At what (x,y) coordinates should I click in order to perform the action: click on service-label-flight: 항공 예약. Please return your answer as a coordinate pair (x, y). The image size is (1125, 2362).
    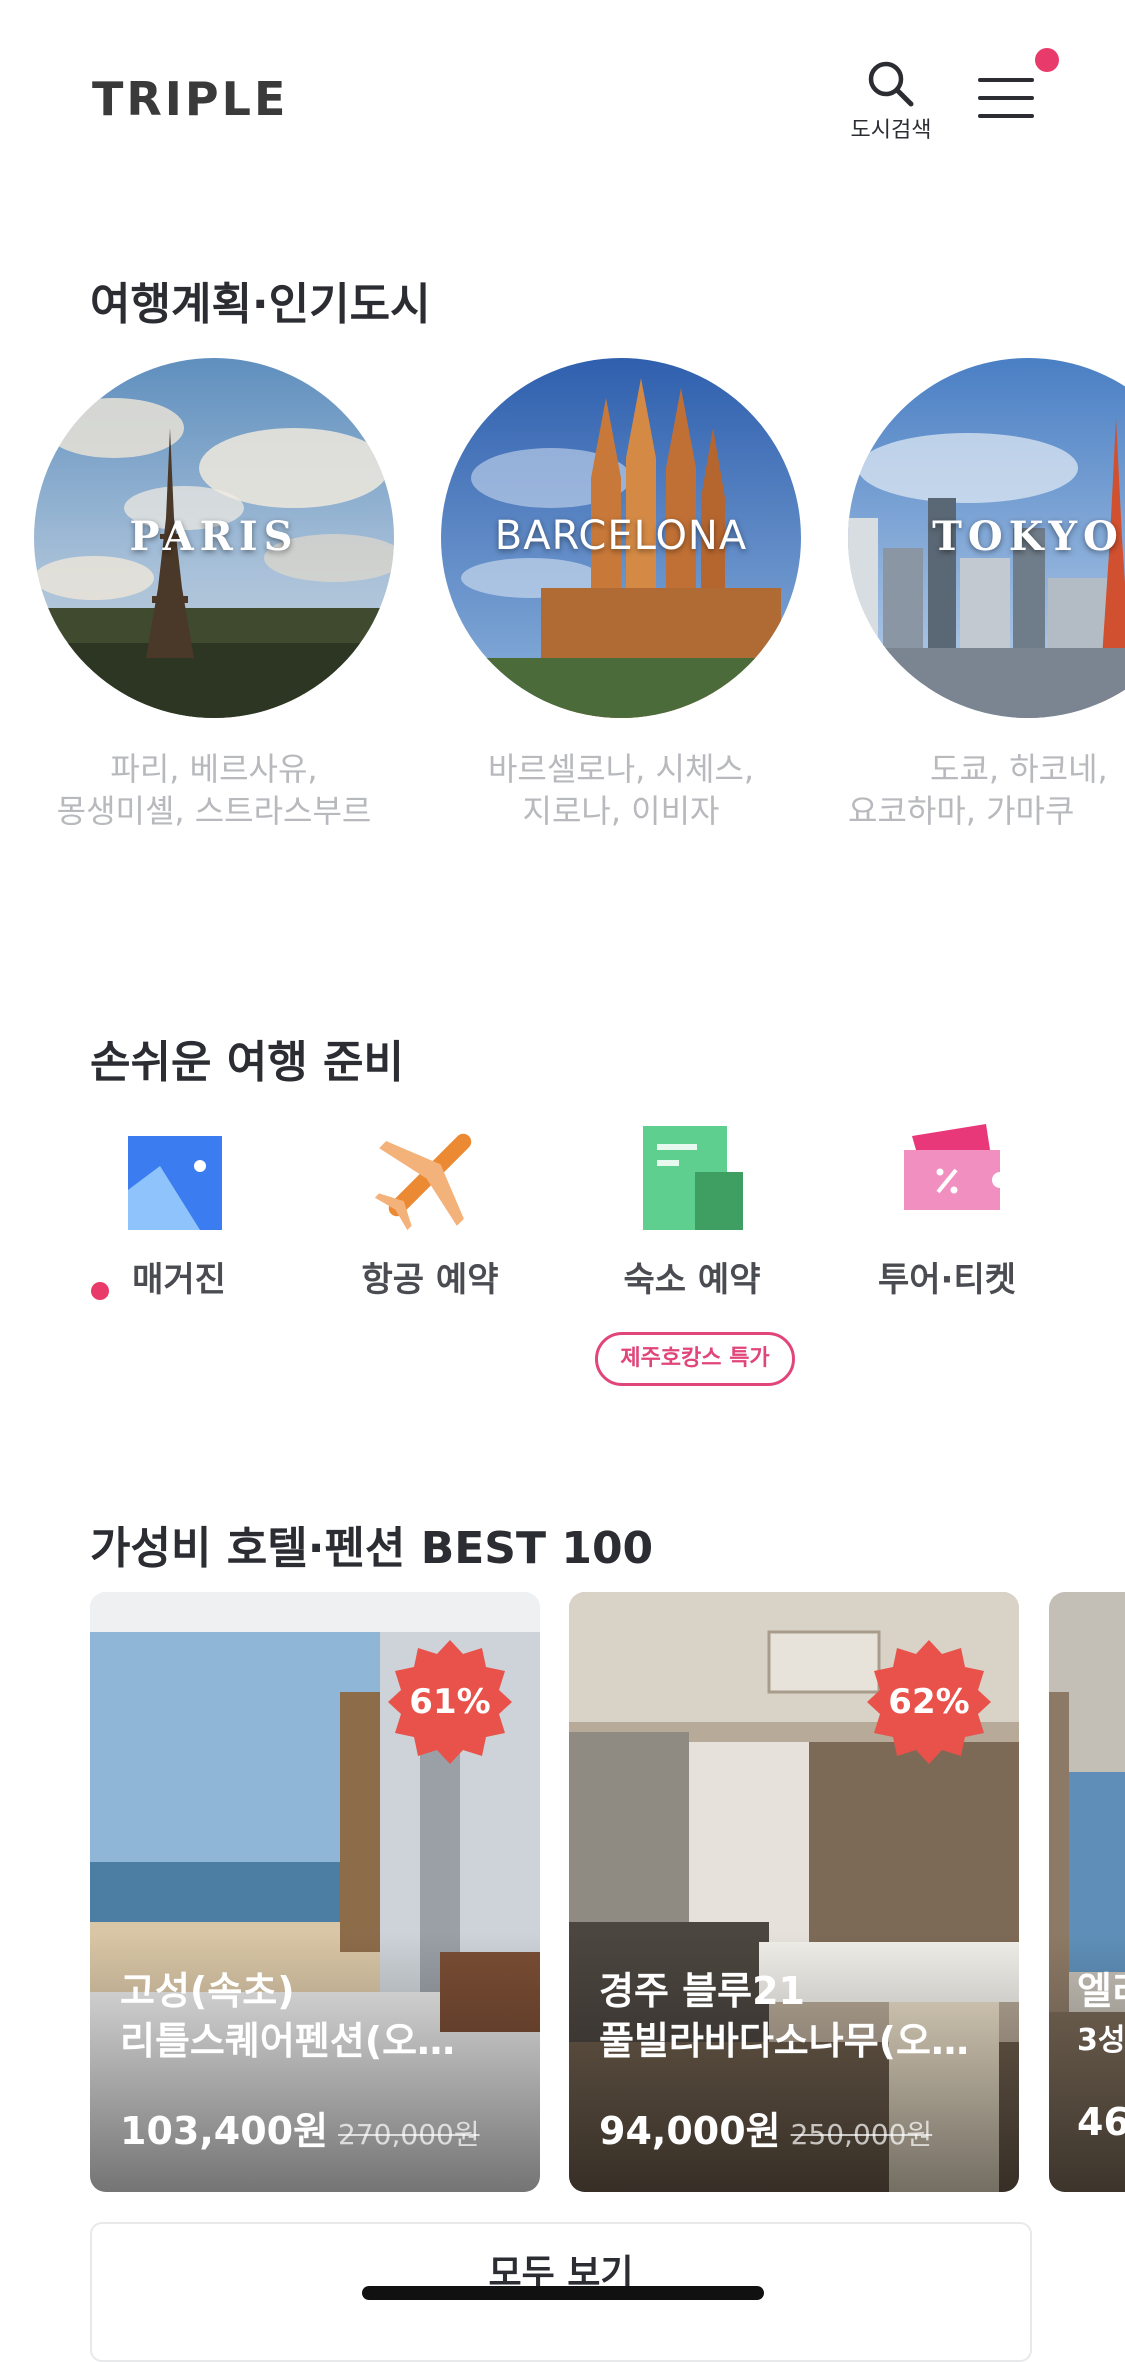
    Looking at the image, I should click on (430, 1280).